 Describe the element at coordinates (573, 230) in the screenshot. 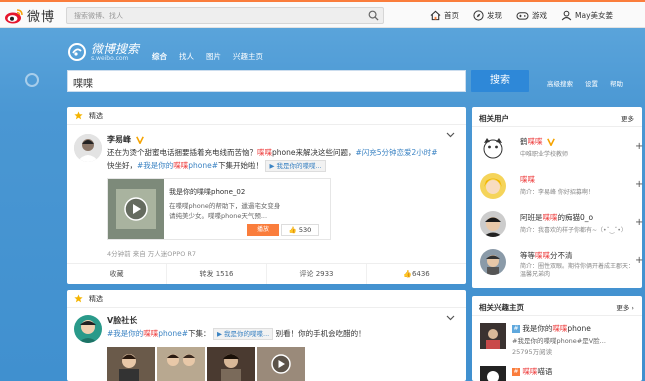

I see `related-user-description: 简介：我喜欢的样子你都有~（•ˇ‿ˇ•）` at that location.